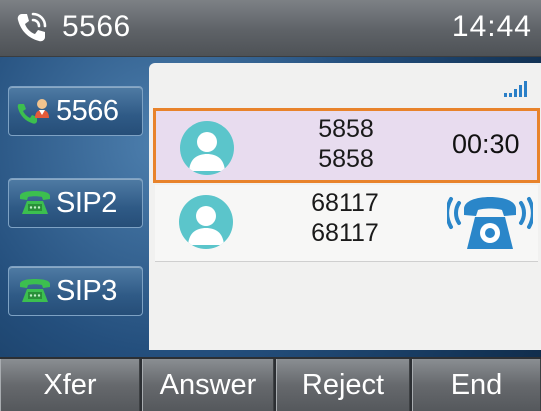  What do you see at coordinates (343, 385) in the screenshot?
I see `reject-button: Reject` at bounding box center [343, 385].